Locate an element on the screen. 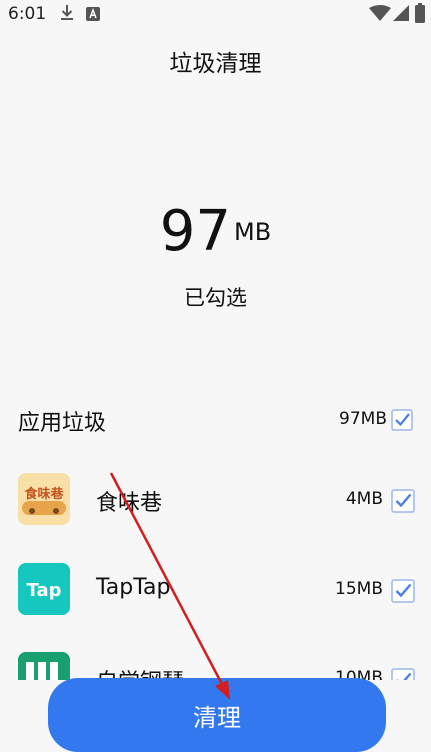 This screenshot has width=431, height=752. app-icon-piano is located at coordinates (44, 666).